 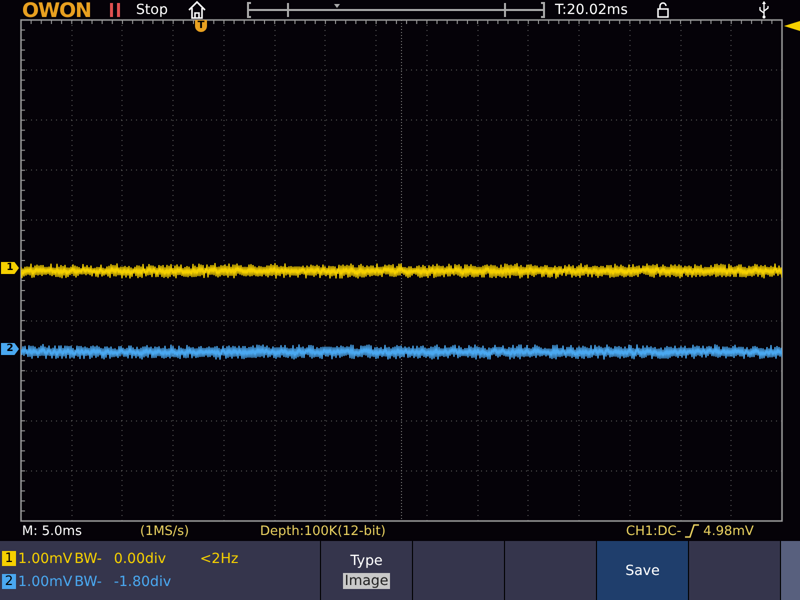 I want to click on padlock-icon, so click(x=663, y=10).